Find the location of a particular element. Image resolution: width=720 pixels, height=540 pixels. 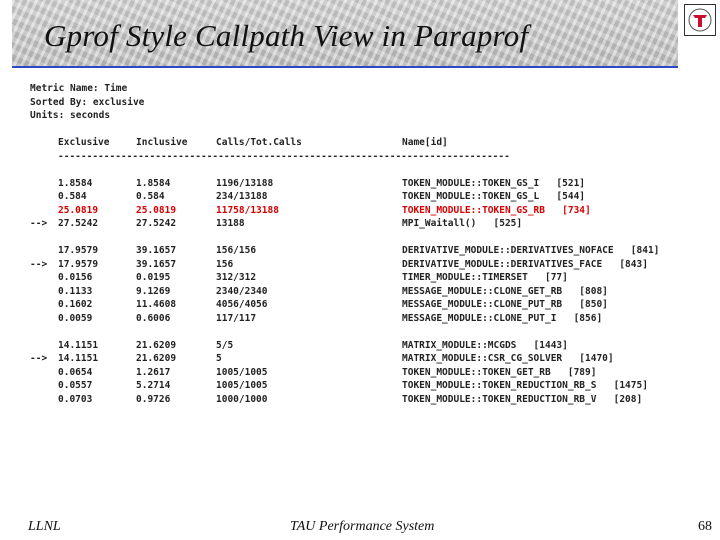

name-cell: TOKEN_MODULE::TOKEN_GS_L [544] is located at coordinates (494, 196).